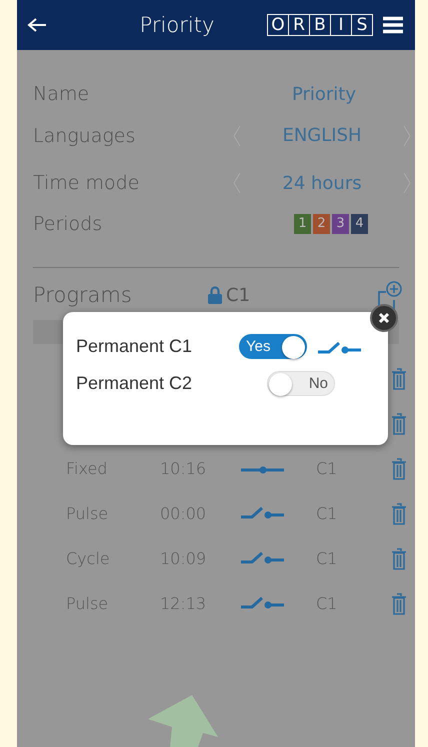  I want to click on period-tag: 1, so click(302, 224).